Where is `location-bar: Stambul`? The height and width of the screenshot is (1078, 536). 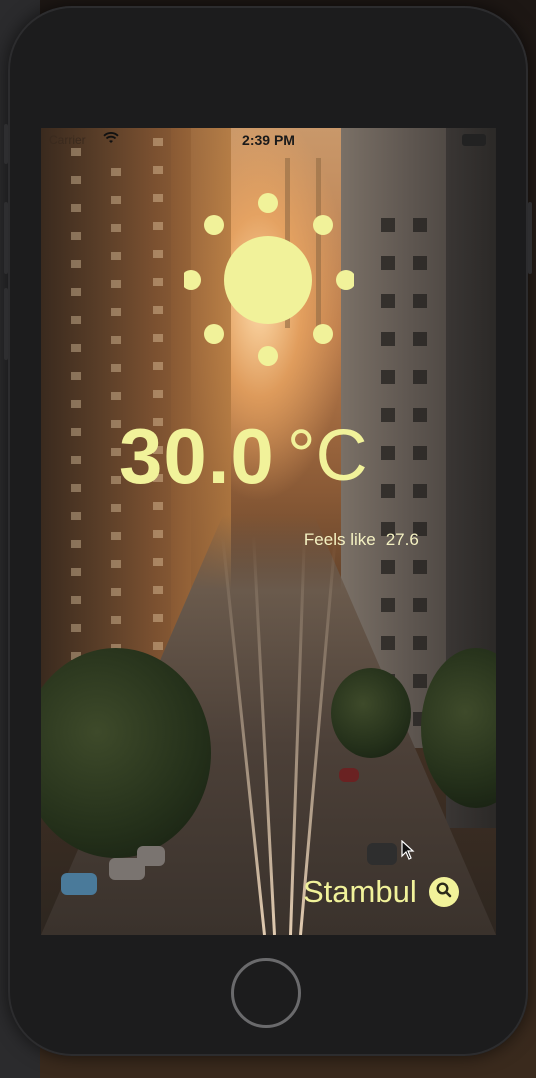
location-bar: Stambul is located at coordinates (381, 892).